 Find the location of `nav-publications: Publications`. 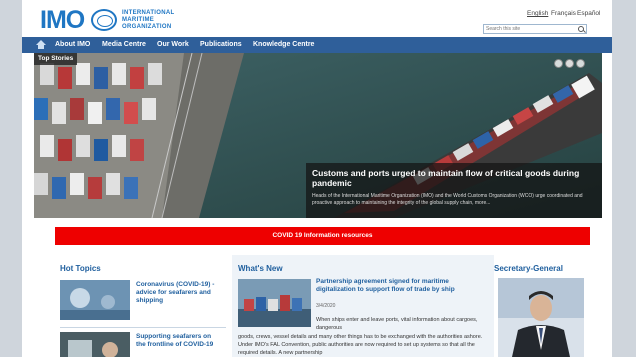

nav-publications: Publications is located at coordinates (221, 44).